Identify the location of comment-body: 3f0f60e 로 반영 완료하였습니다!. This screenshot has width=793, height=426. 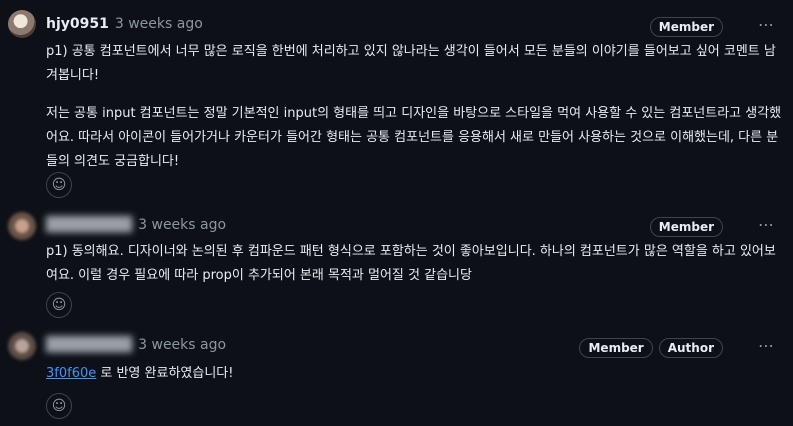
(414, 374).